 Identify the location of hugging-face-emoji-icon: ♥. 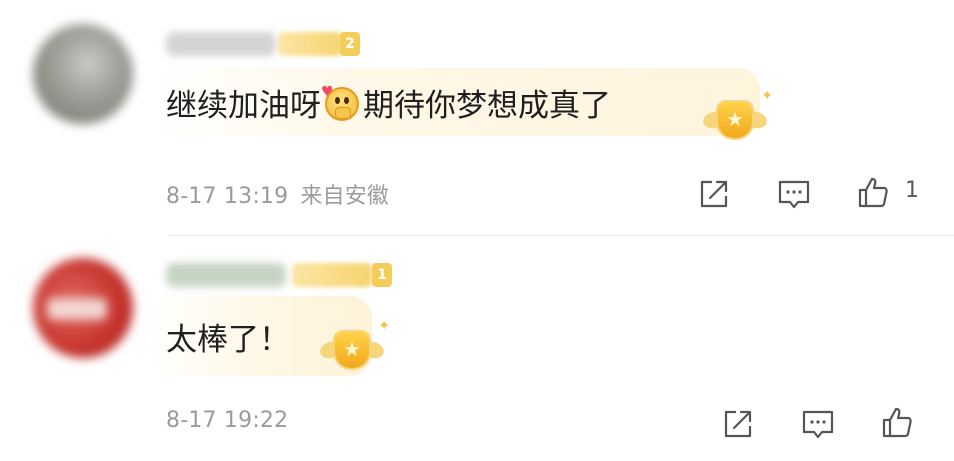
(341, 104).